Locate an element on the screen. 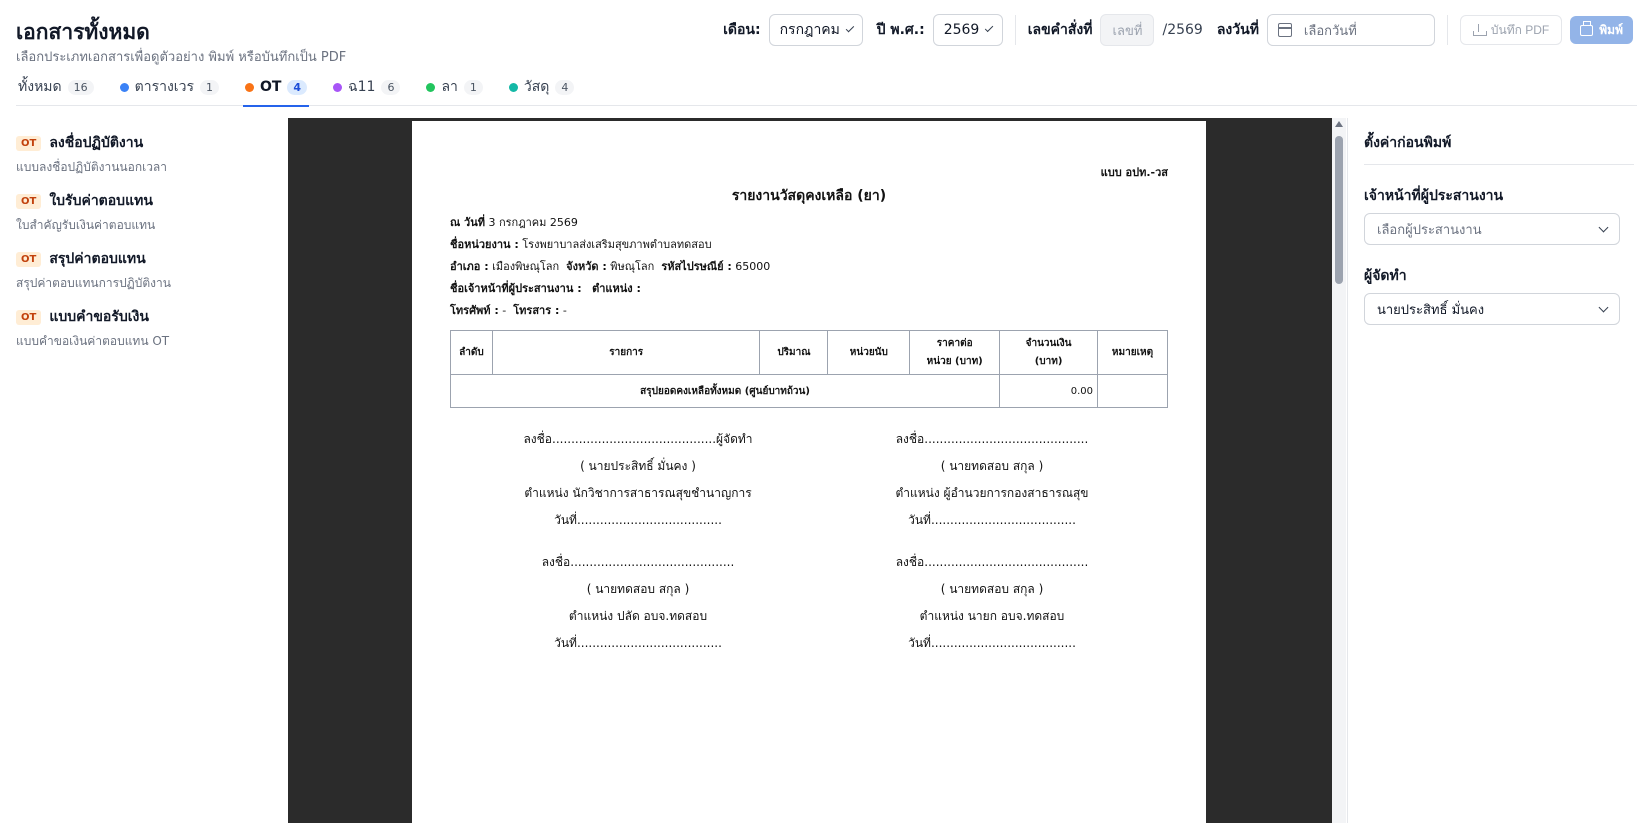  tab-label: วัสดุ is located at coordinates (536, 87).